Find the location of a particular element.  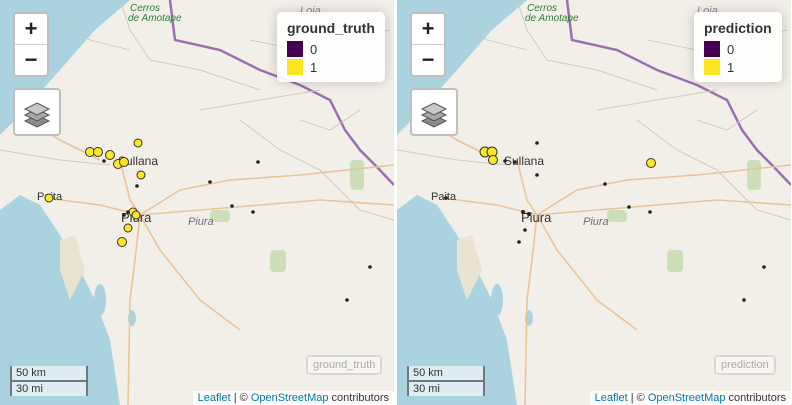

legend-ground-truth: ground_truth 0 1 is located at coordinates (331, 47).